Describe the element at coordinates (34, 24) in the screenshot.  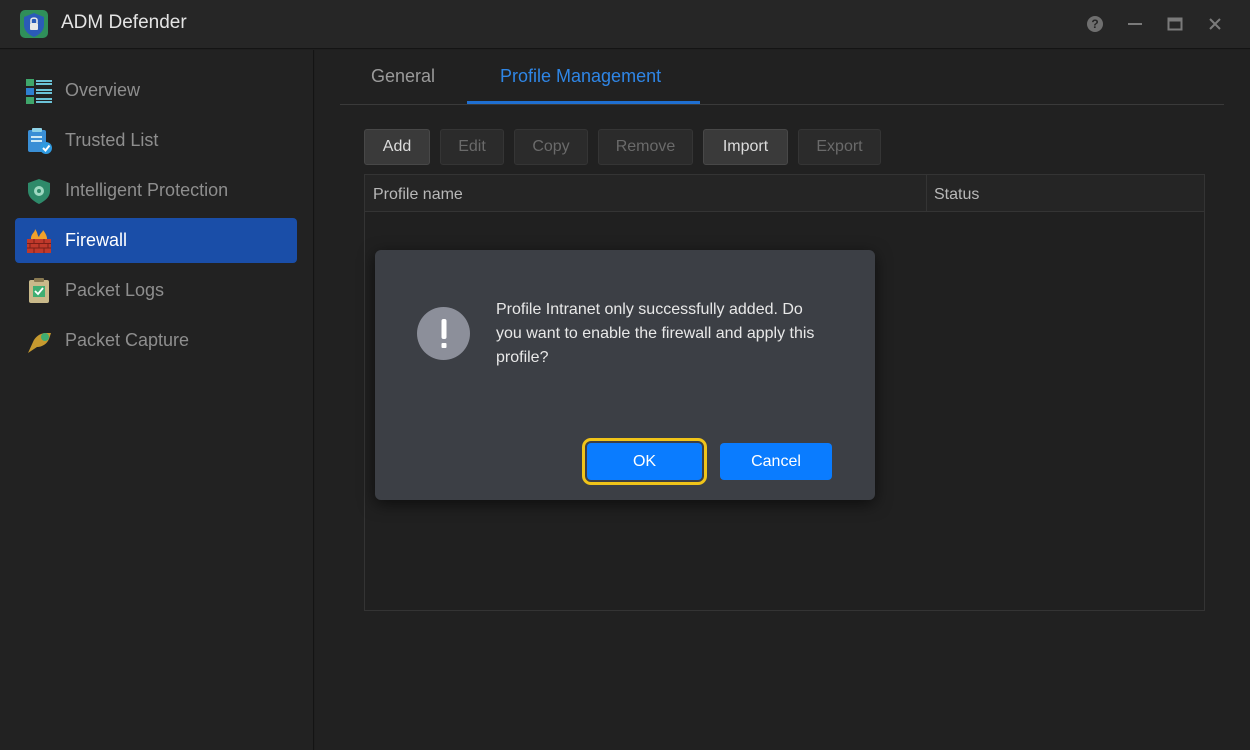
I see `app-logo-icon` at that location.